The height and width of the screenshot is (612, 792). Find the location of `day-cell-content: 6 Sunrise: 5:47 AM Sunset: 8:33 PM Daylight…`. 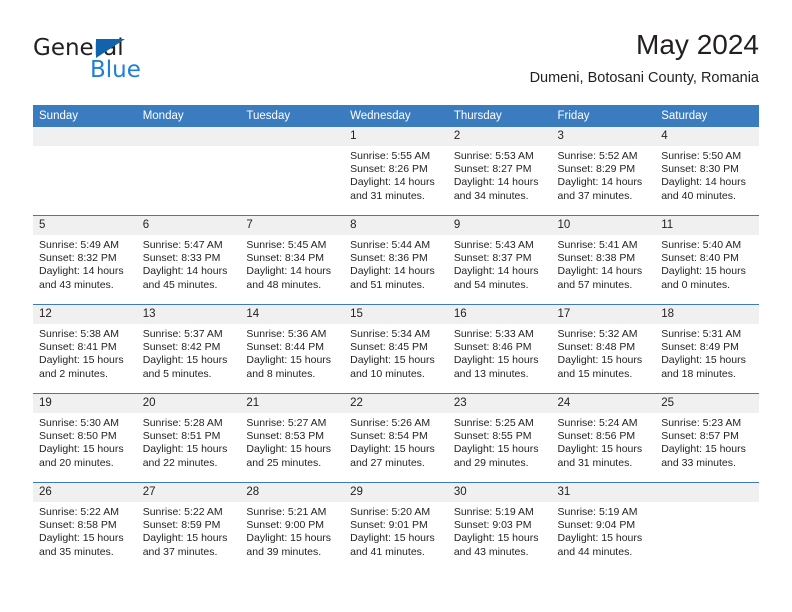

day-cell-content: 6 Sunrise: 5:47 AM Sunset: 8:33 PM Daylight… is located at coordinates (188, 260).